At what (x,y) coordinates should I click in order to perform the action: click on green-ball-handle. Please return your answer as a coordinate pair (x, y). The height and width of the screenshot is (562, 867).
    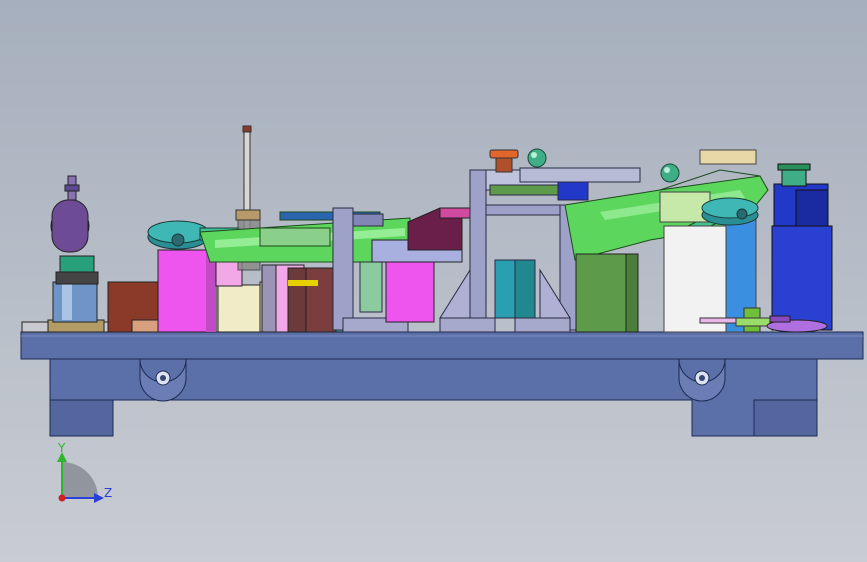
    Looking at the image, I should click on (537, 158).